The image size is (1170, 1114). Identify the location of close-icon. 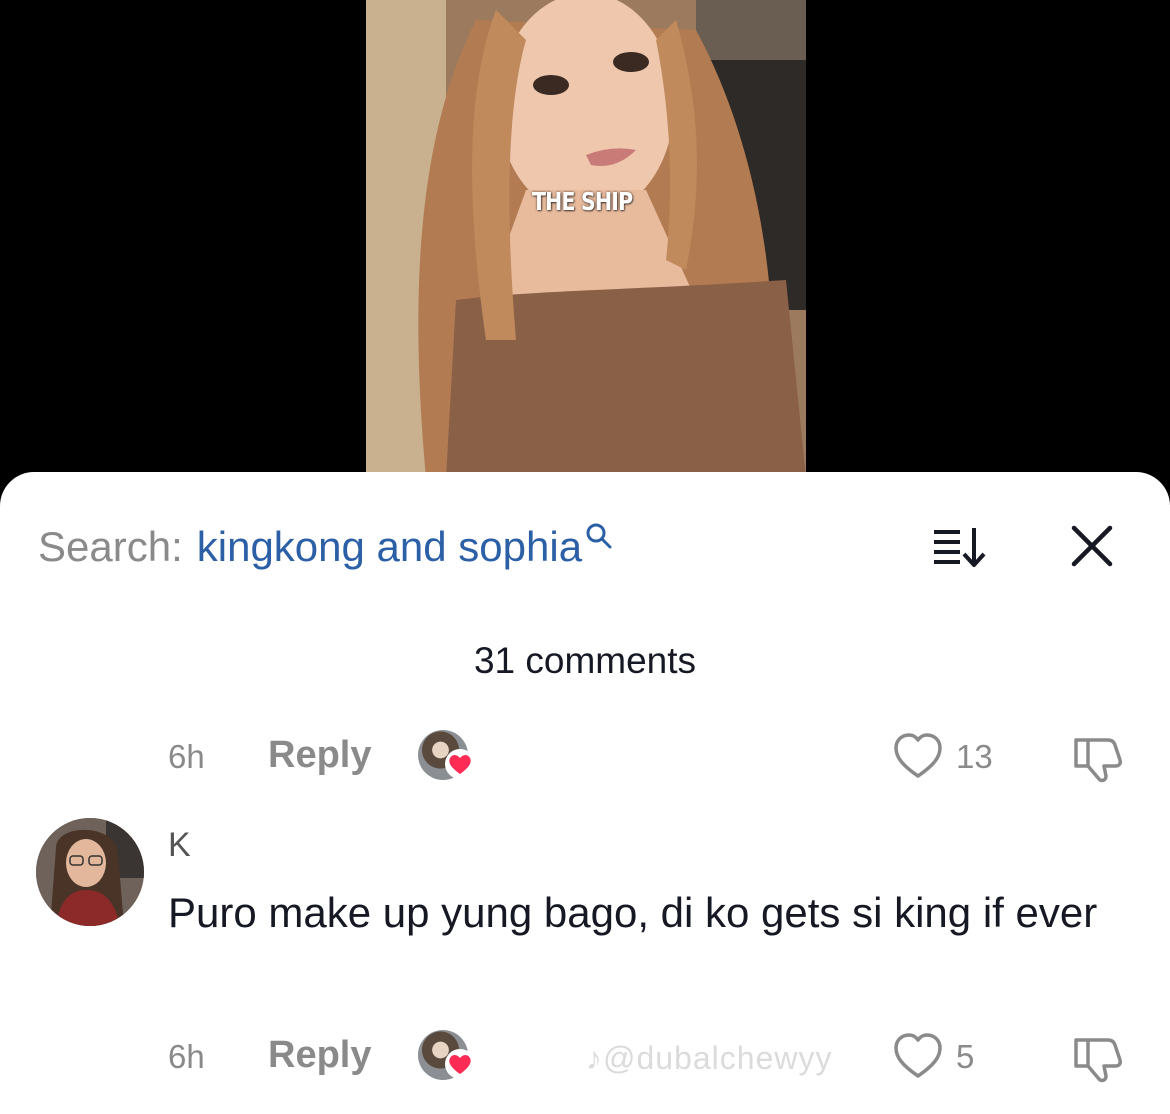
(1092, 546).